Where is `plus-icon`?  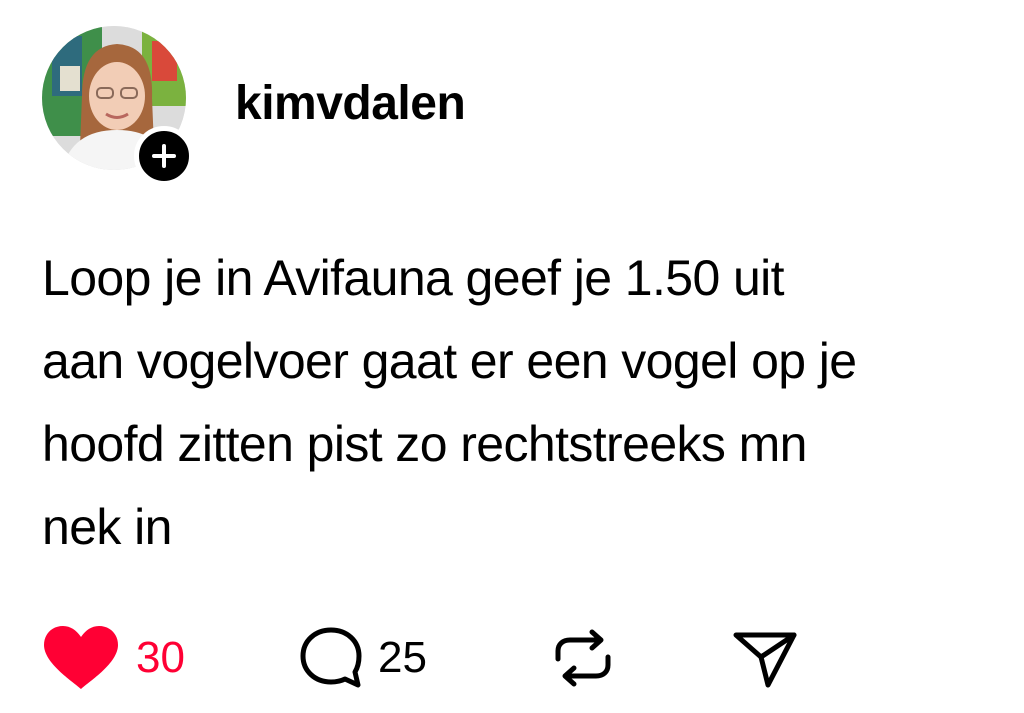 plus-icon is located at coordinates (164, 156).